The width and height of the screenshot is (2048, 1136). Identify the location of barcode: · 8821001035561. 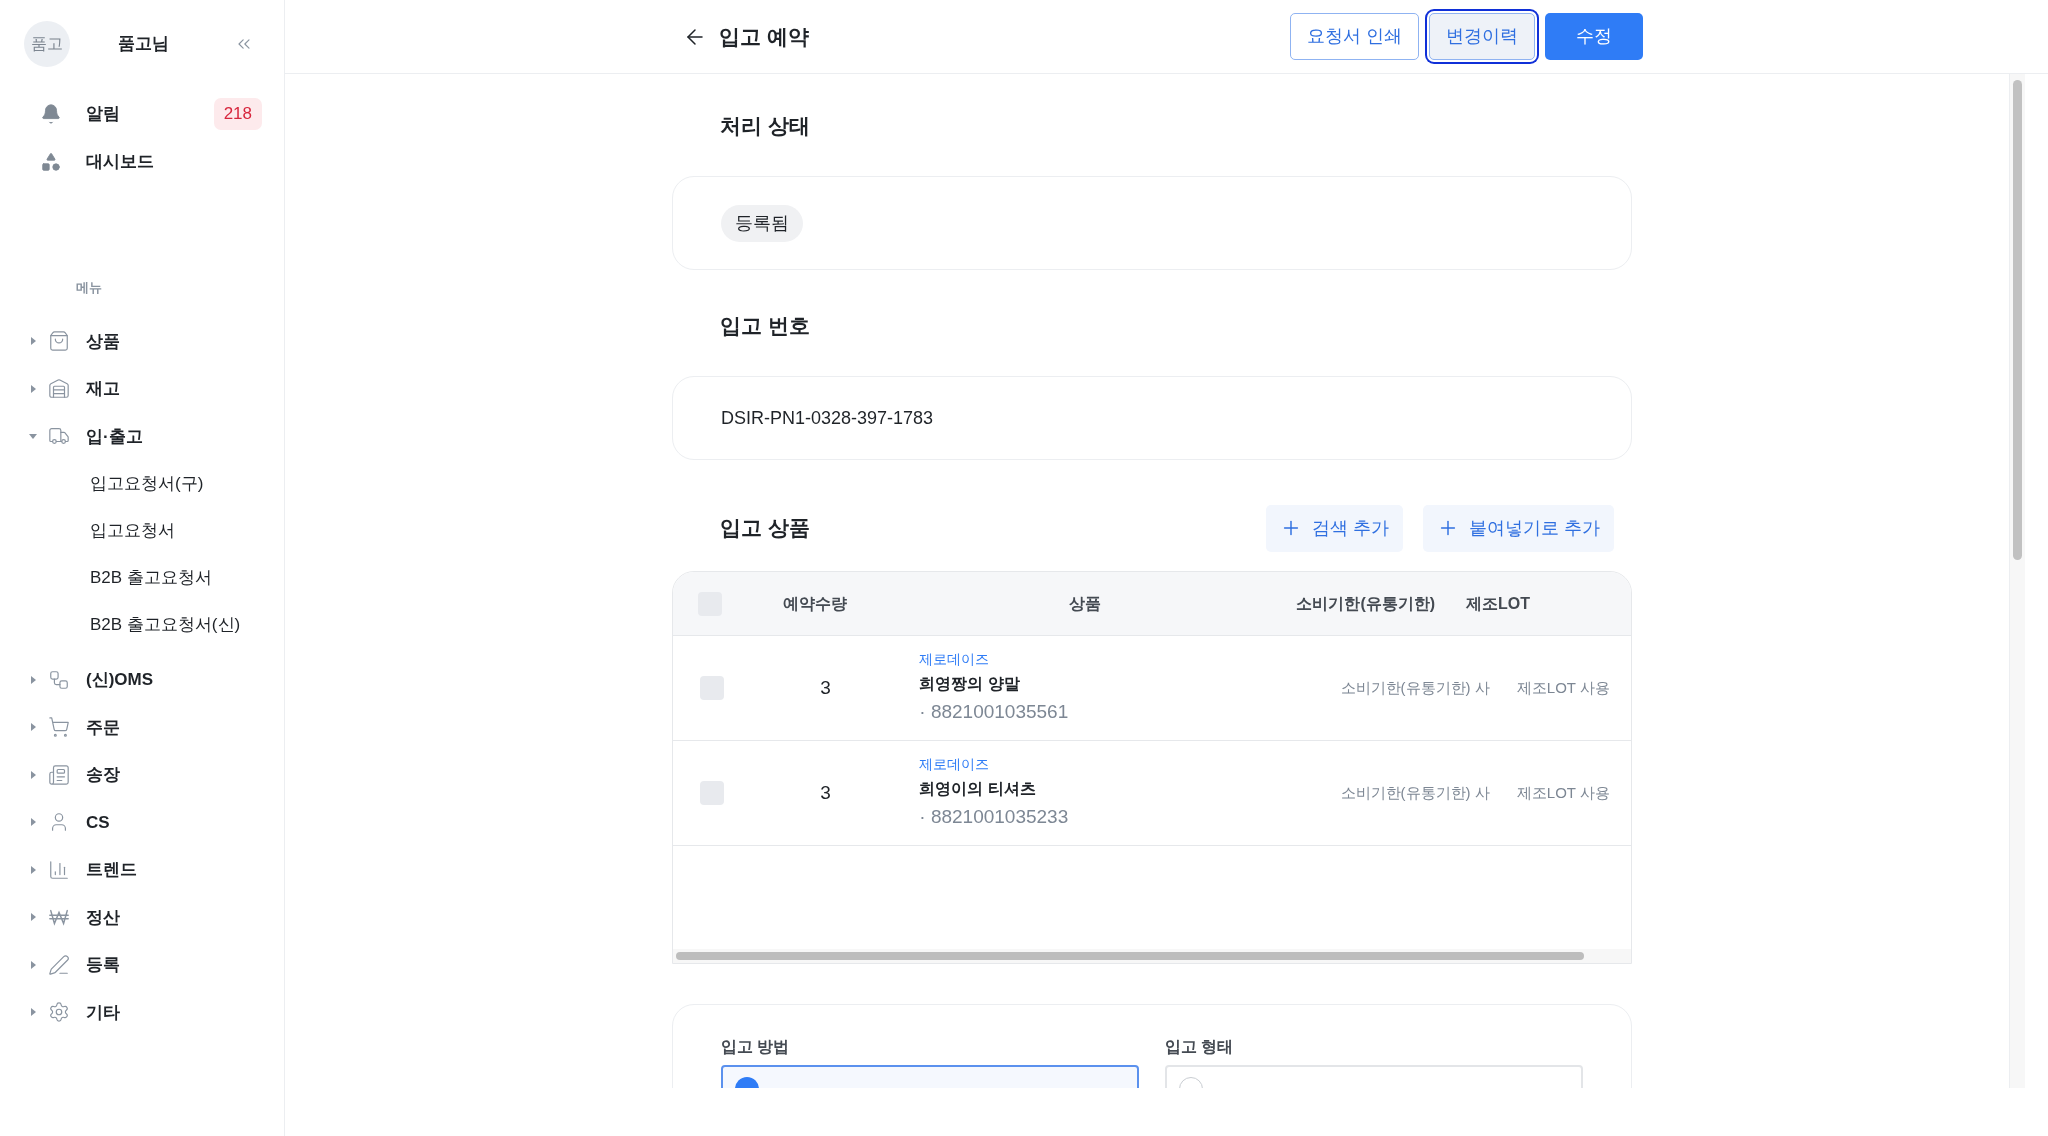
(994, 712).